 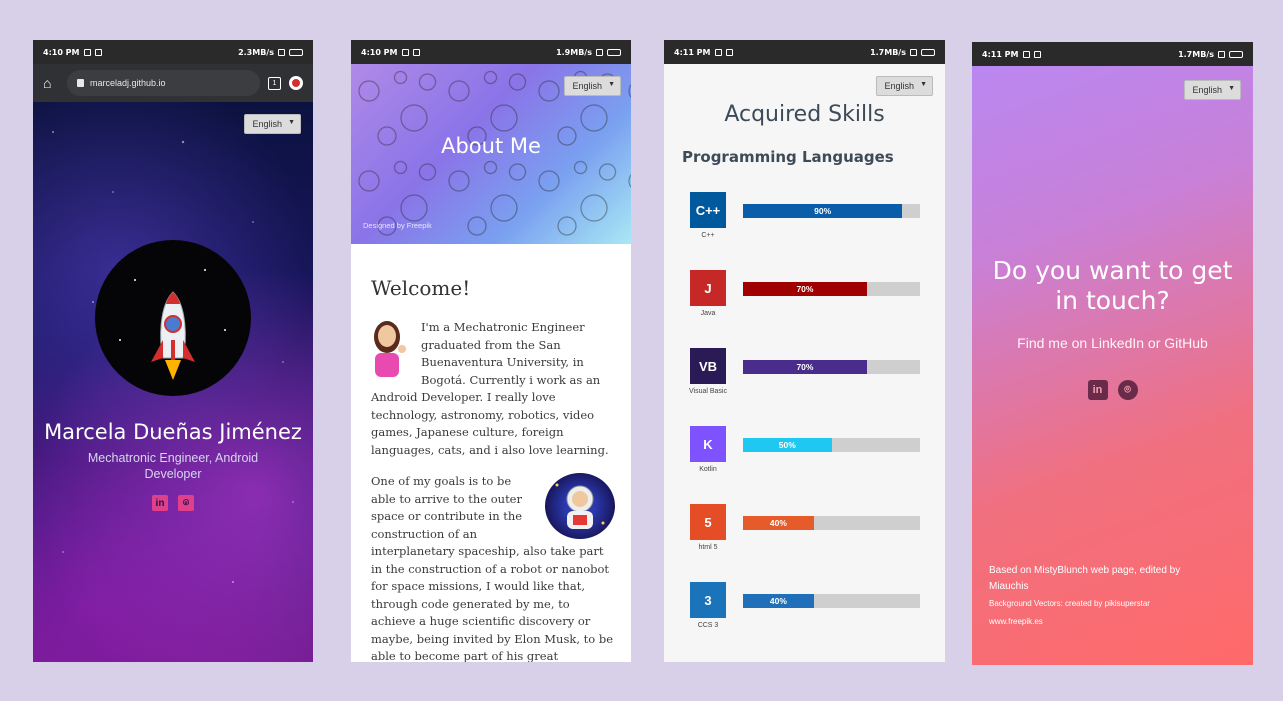 What do you see at coordinates (804, 300) in the screenshot?
I see `skill-row: J Java 70%` at bounding box center [804, 300].